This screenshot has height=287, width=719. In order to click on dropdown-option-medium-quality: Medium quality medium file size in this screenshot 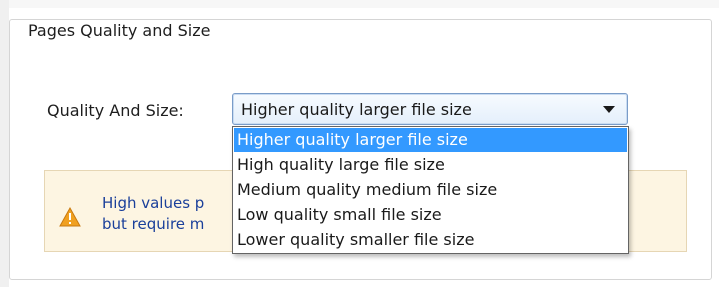, I will do `click(430, 190)`.